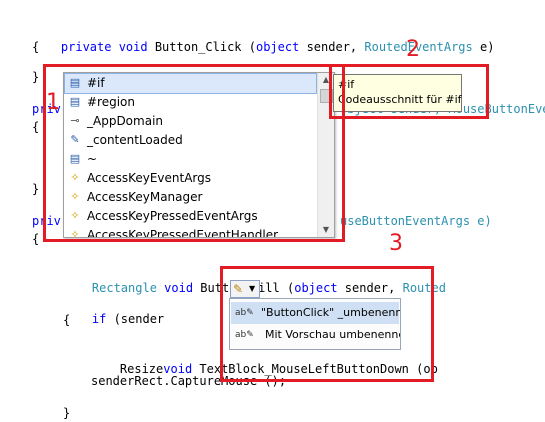 This screenshot has height=422, width=545. Describe the element at coordinates (277, 47) in the screenshot. I see `code-keyword: object` at that location.